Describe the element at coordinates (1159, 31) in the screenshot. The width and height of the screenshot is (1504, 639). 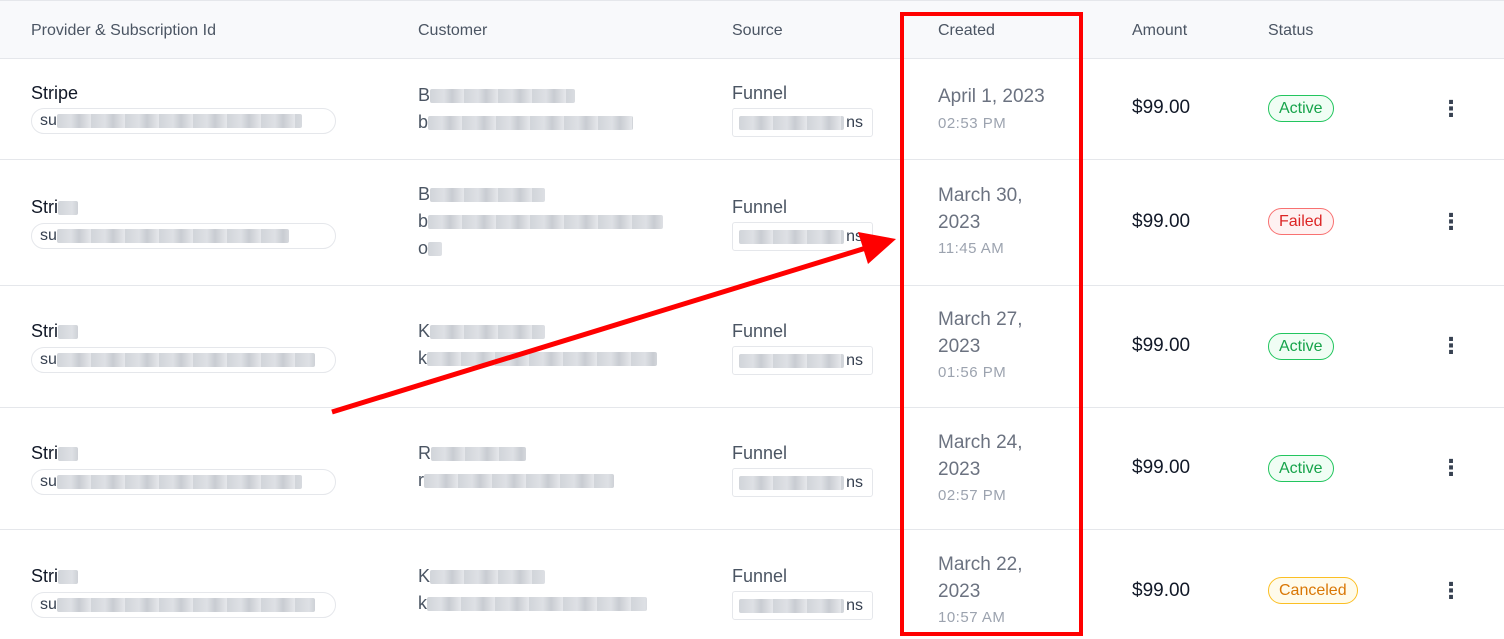
I see `column-header-amount: Amount` at that location.